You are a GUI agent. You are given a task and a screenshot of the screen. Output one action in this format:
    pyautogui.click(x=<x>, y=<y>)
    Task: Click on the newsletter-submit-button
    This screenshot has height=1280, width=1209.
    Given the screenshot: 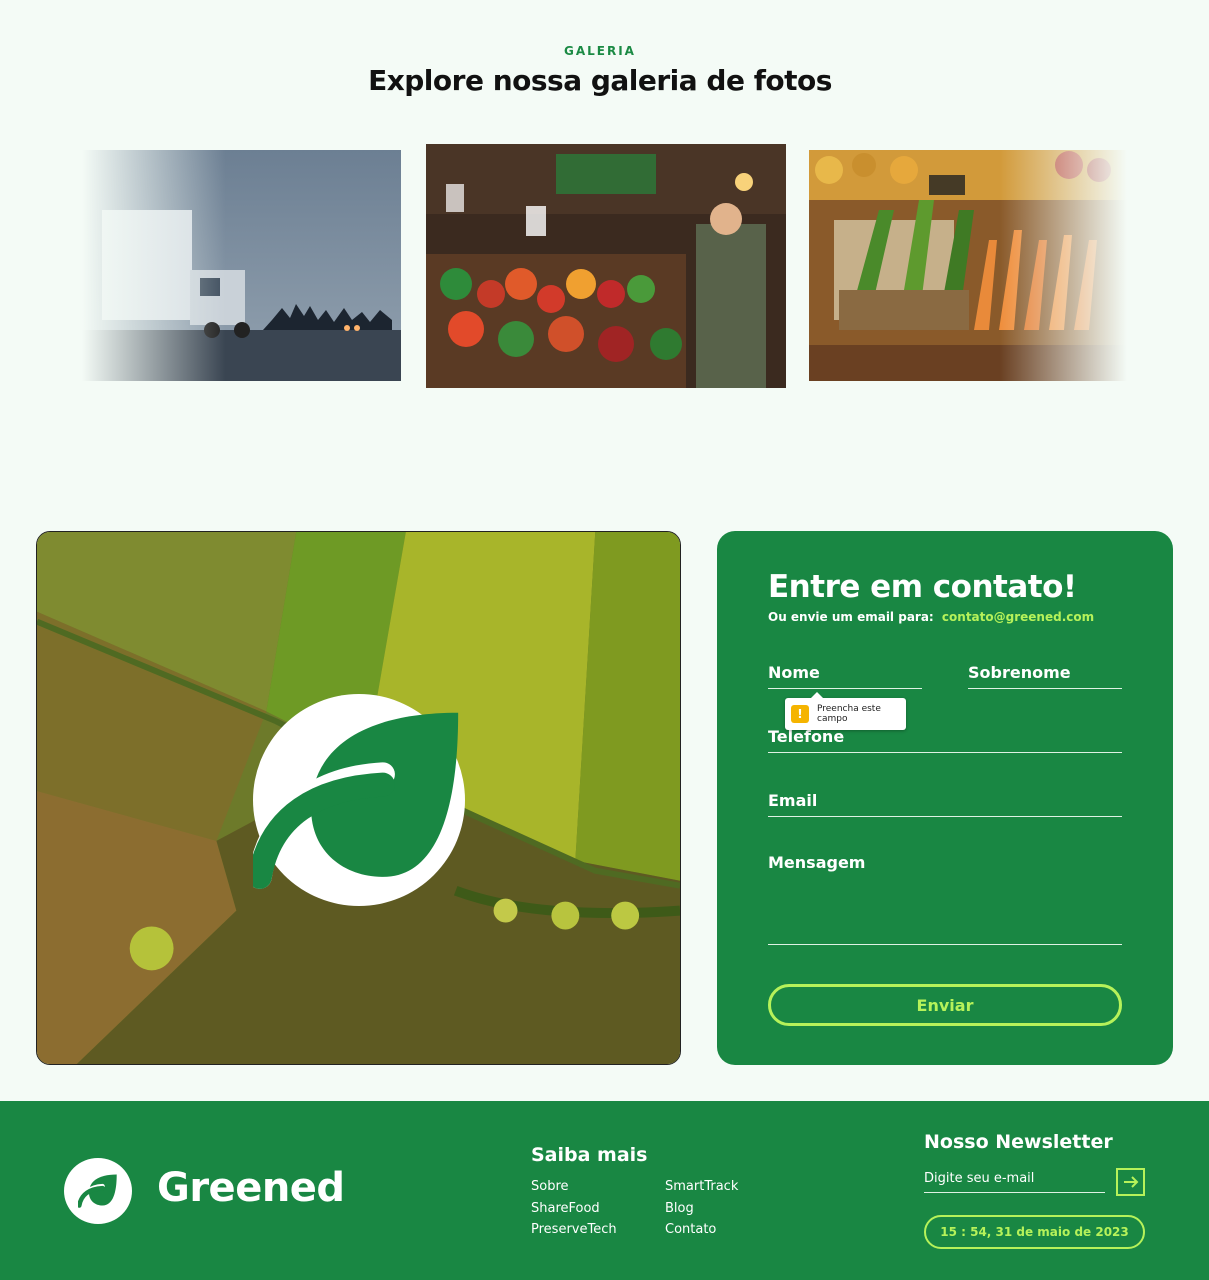 What is the action you would take?
    pyautogui.click(x=1130, y=1182)
    